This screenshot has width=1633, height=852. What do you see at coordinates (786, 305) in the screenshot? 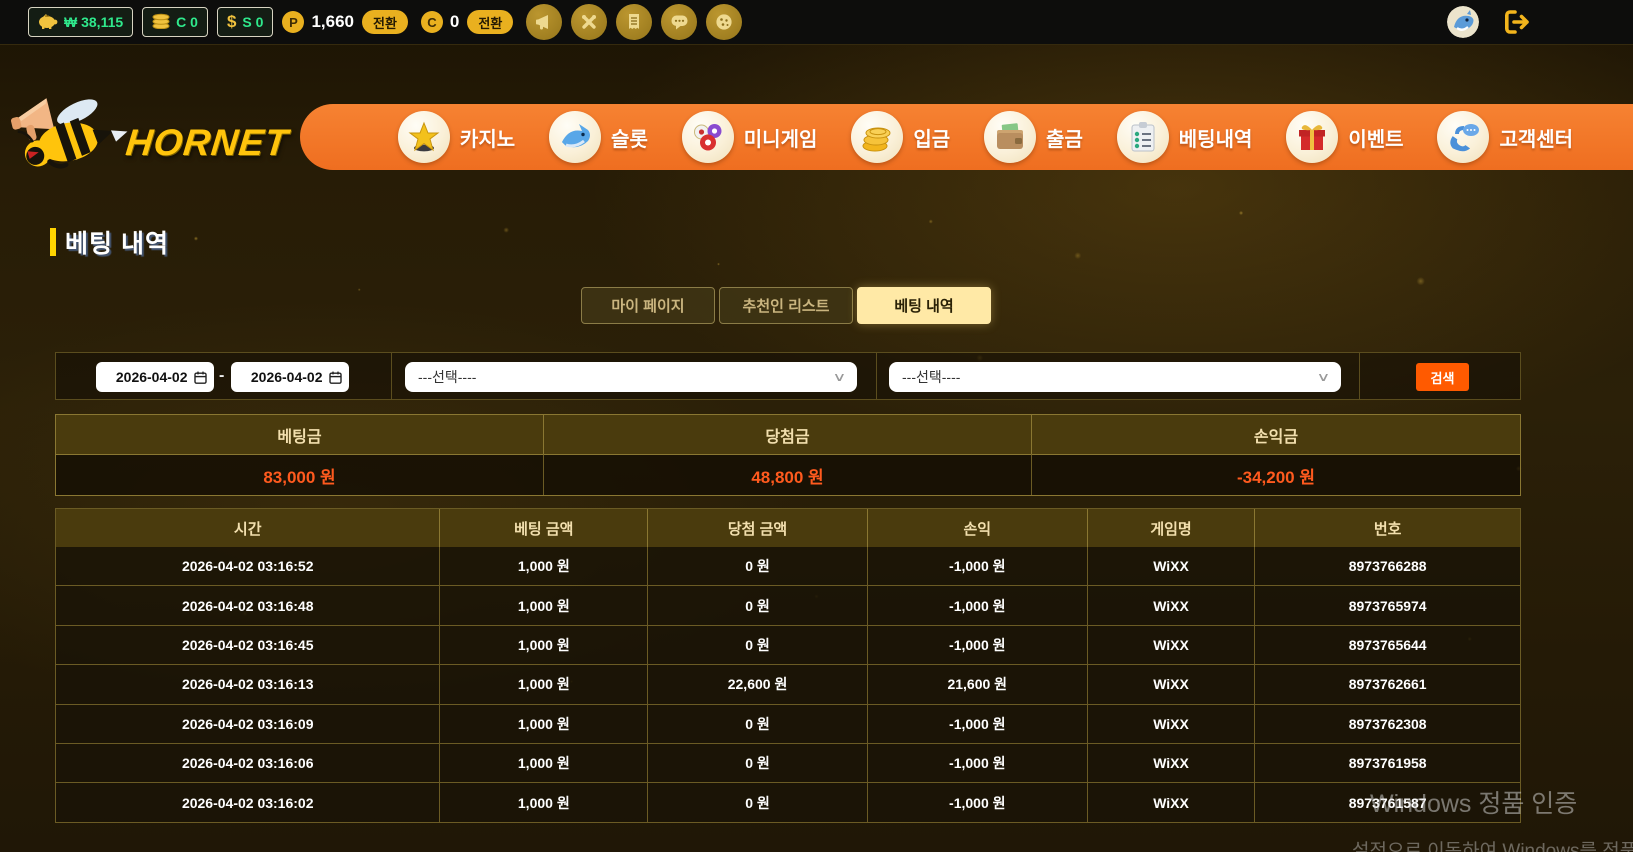
I see `tab-referral-list: 추천인 리스트` at bounding box center [786, 305].